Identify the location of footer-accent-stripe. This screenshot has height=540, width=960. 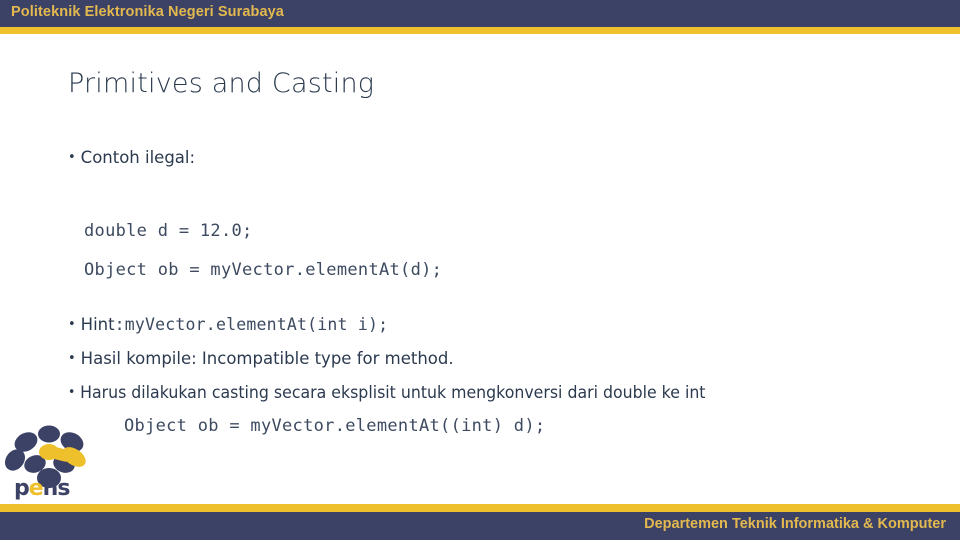
(480, 508).